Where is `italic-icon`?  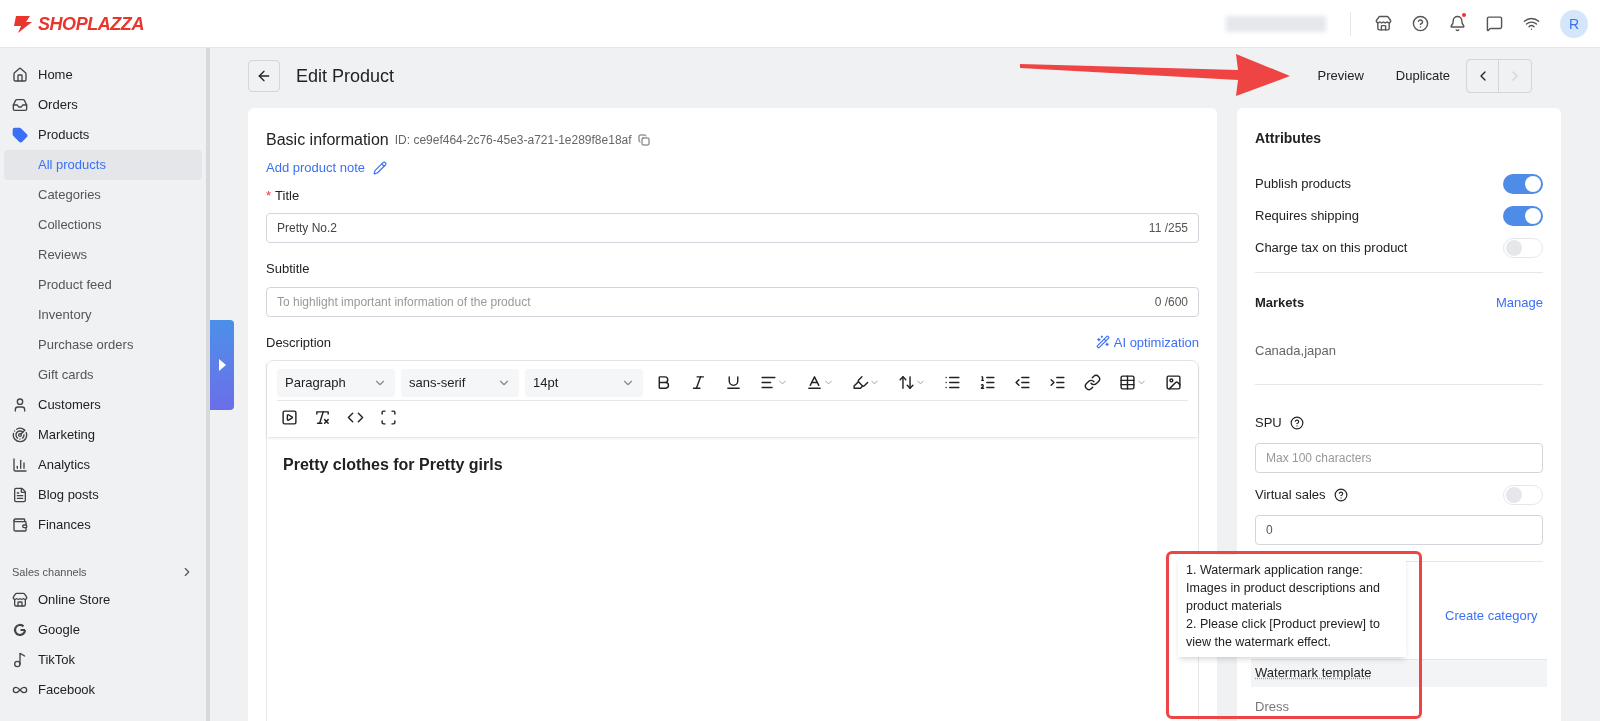
italic-icon is located at coordinates (698, 382).